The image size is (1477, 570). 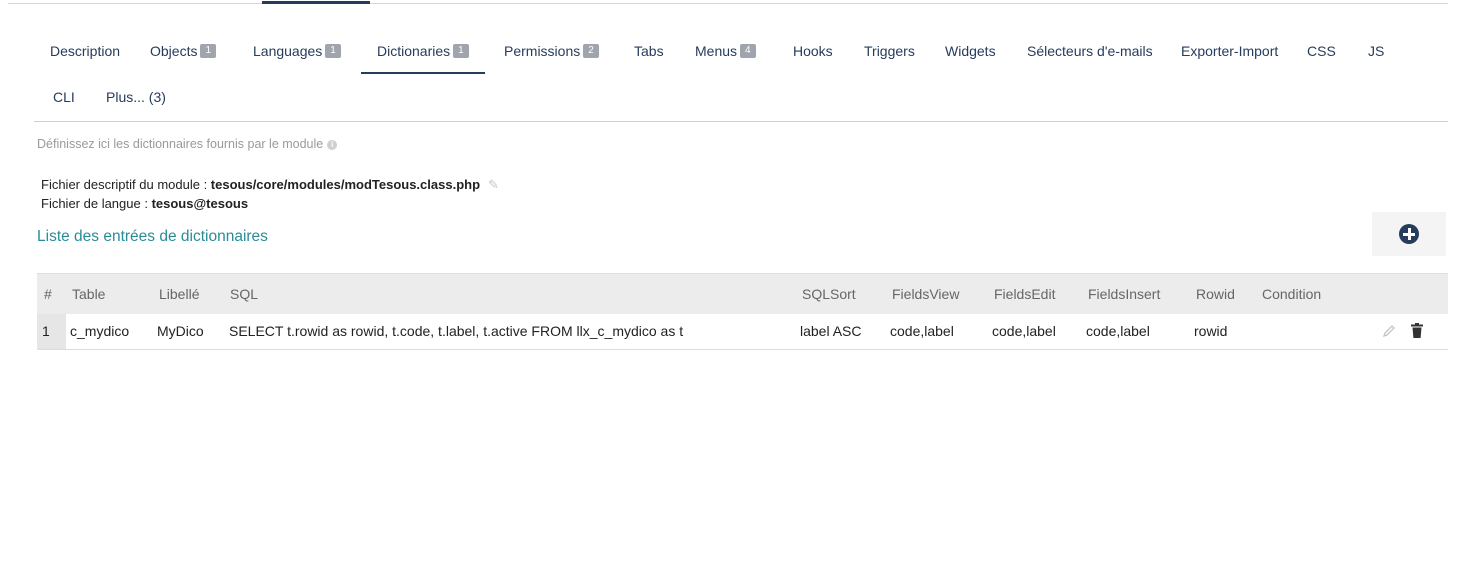 I want to click on tab-objects: Objects 1, so click(x=183, y=56).